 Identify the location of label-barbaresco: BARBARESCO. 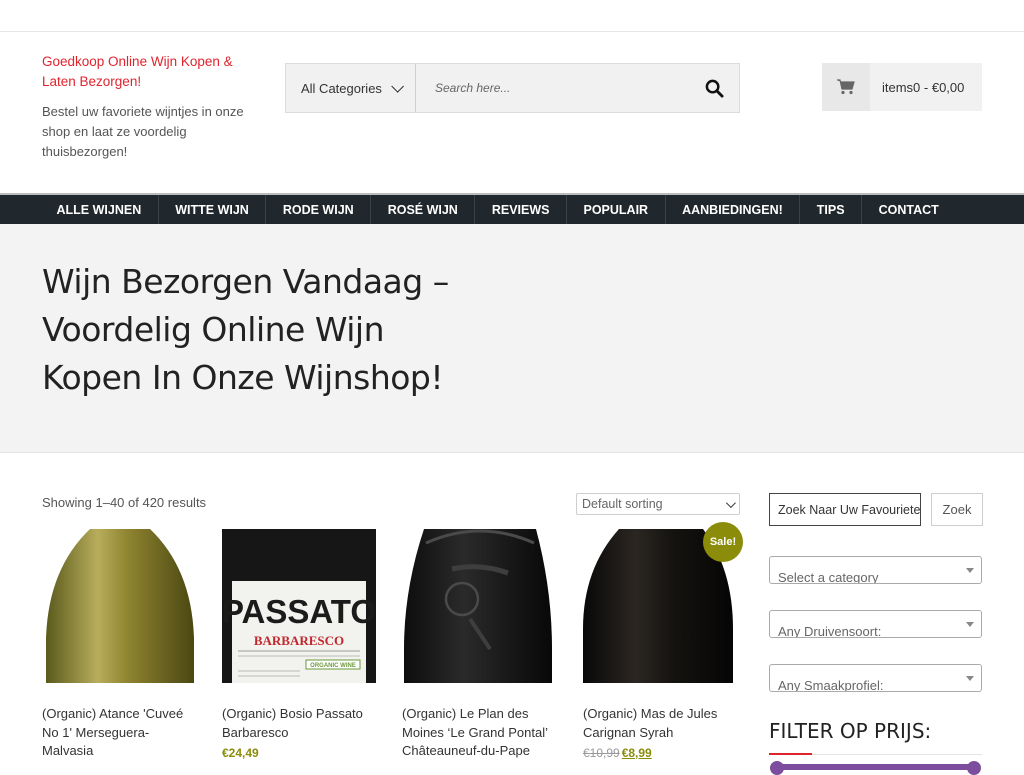
(299, 640).